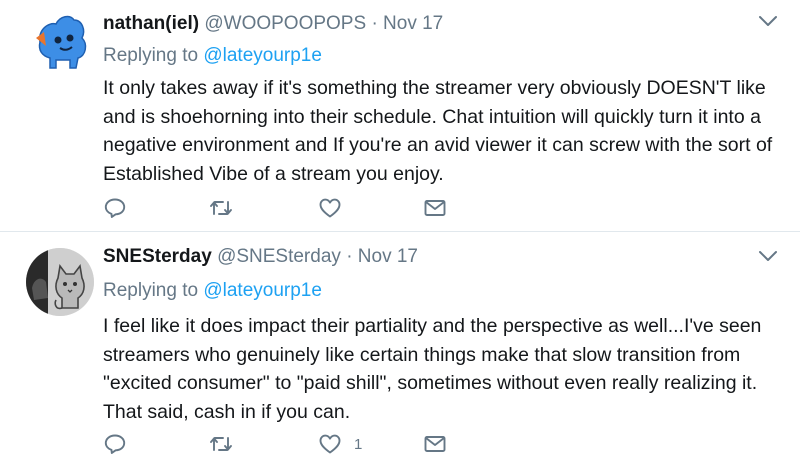 The width and height of the screenshot is (800, 462). I want to click on avatar-cat-image, so click(60, 282).